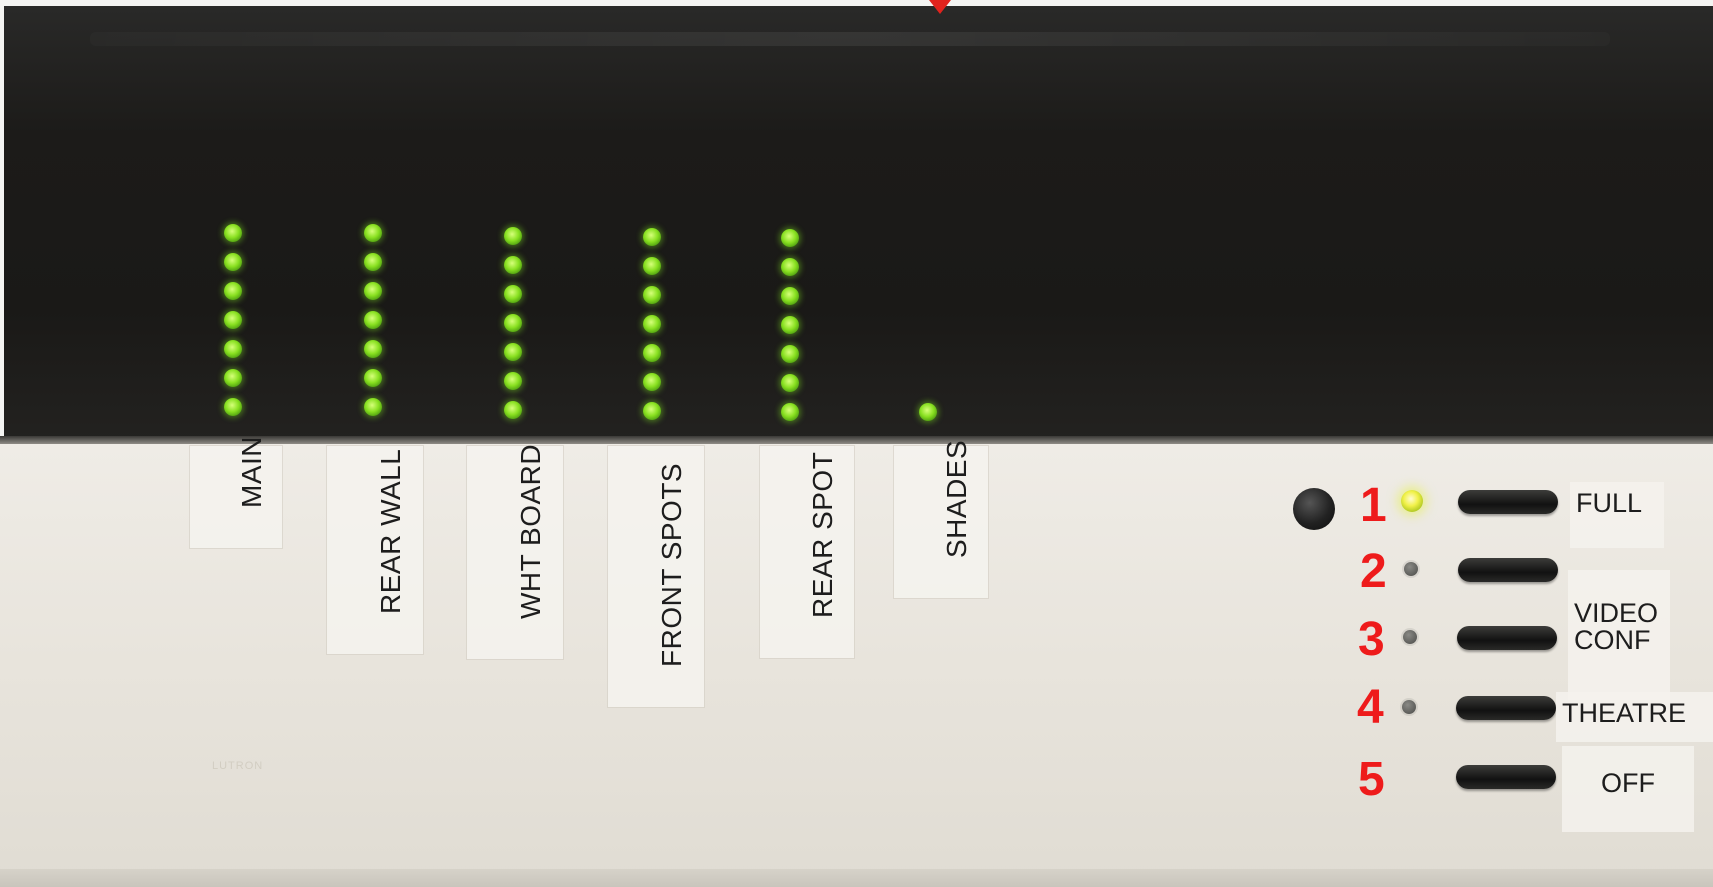 Image resolution: width=1713 pixels, height=887 pixels. Describe the element at coordinates (1370, 707) in the screenshot. I see `scene-number-4: 4` at that location.